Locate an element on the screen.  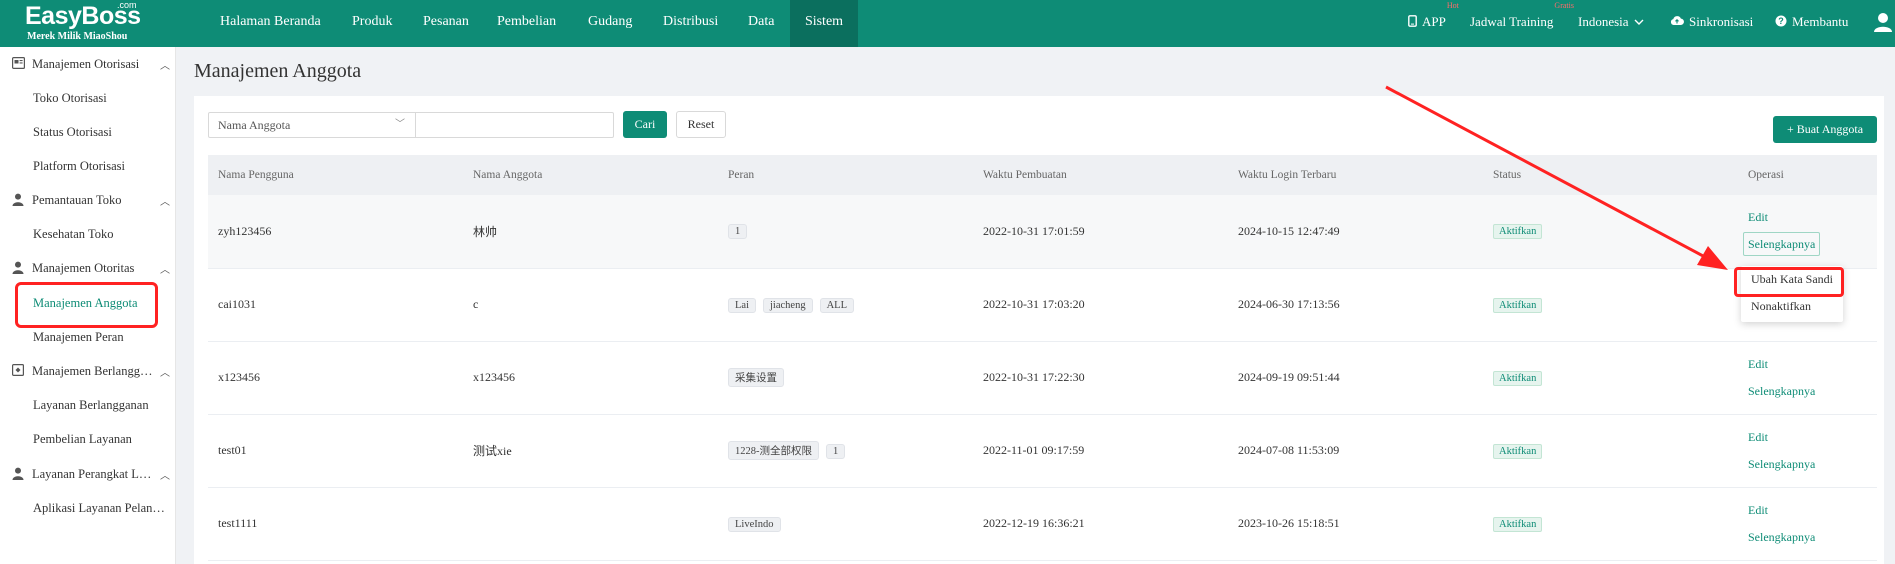
sidebar-group-label: Layanan Perangkat Lunak is located at coordinates (93, 473).